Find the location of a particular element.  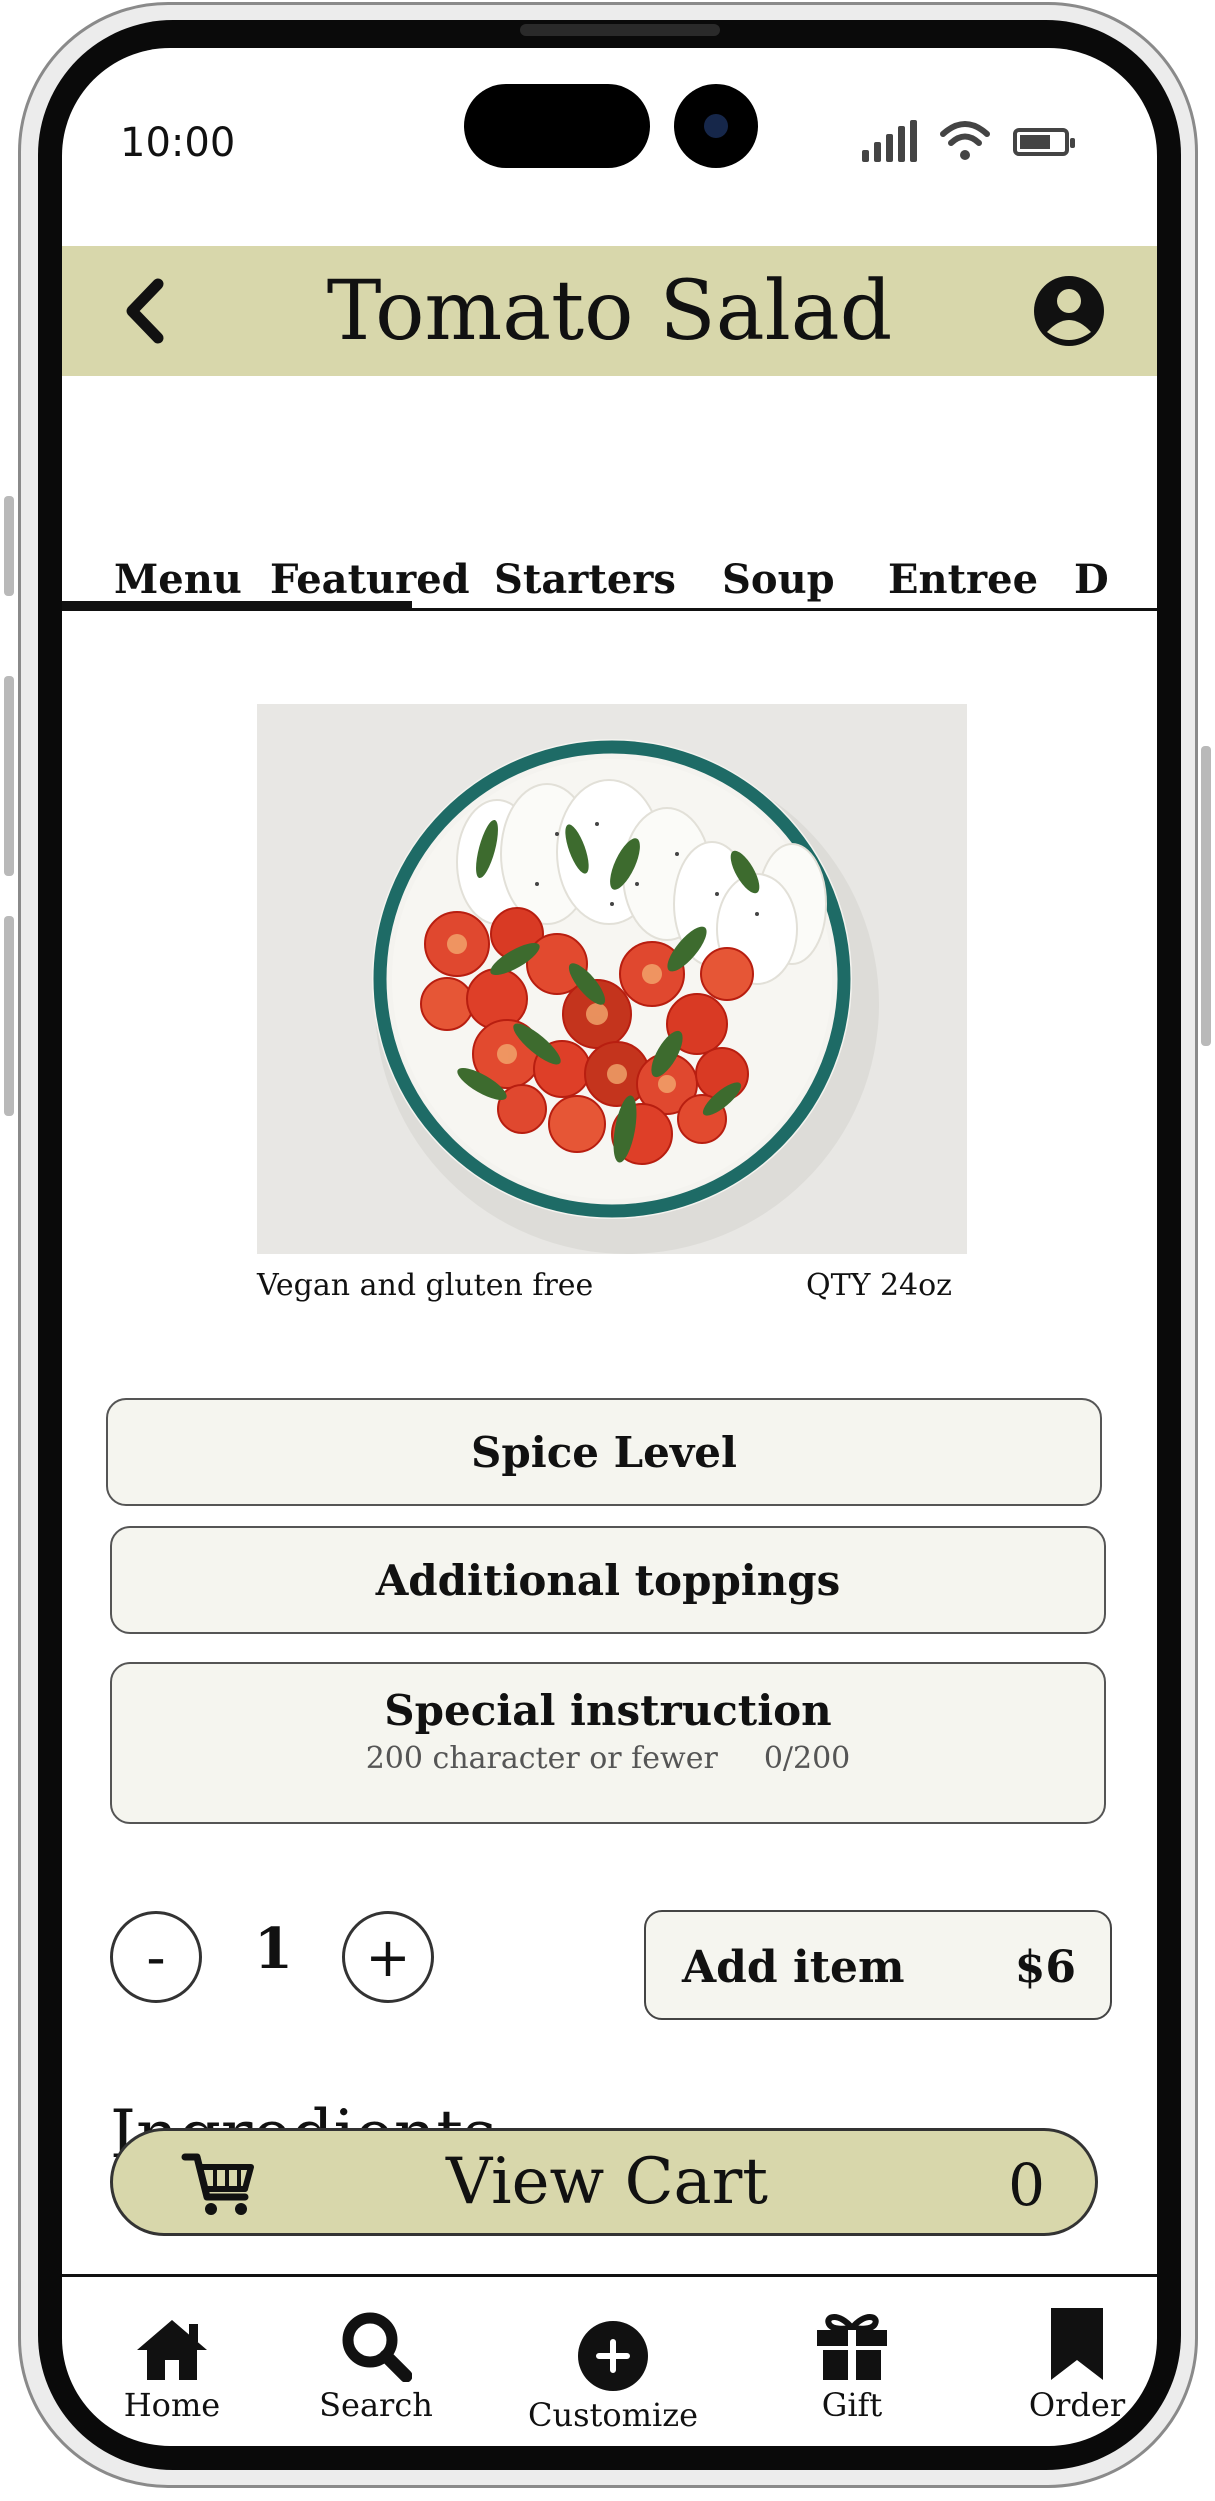

nav-home-label: Home is located at coordinates (172, 2405).